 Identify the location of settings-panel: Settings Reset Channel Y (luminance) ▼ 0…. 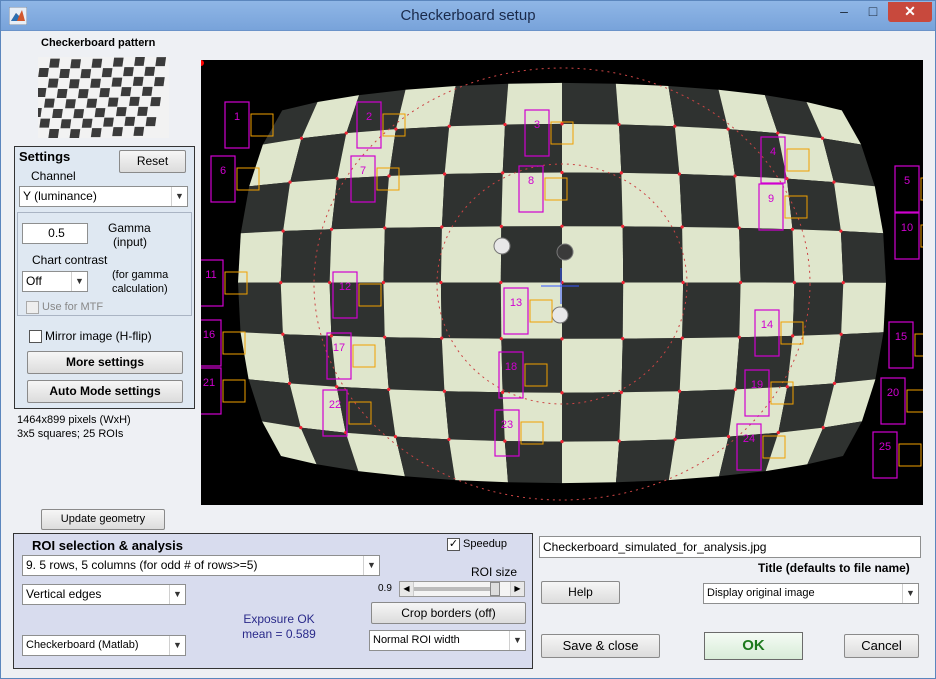
(104, 277).